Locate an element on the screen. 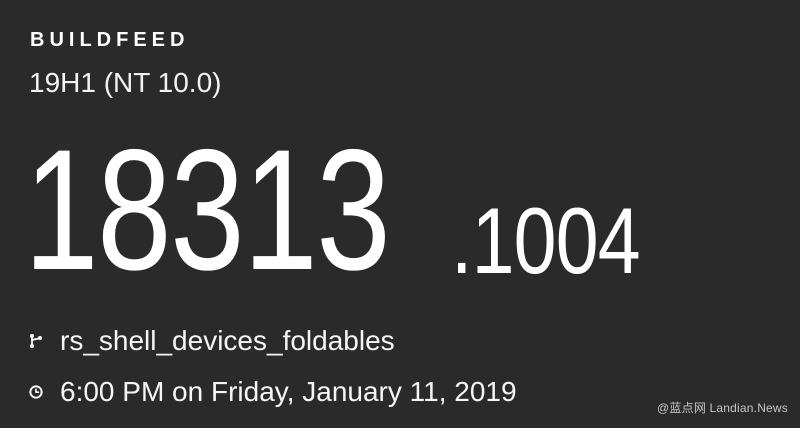  clock-icon is located at coordinates (36, 392).